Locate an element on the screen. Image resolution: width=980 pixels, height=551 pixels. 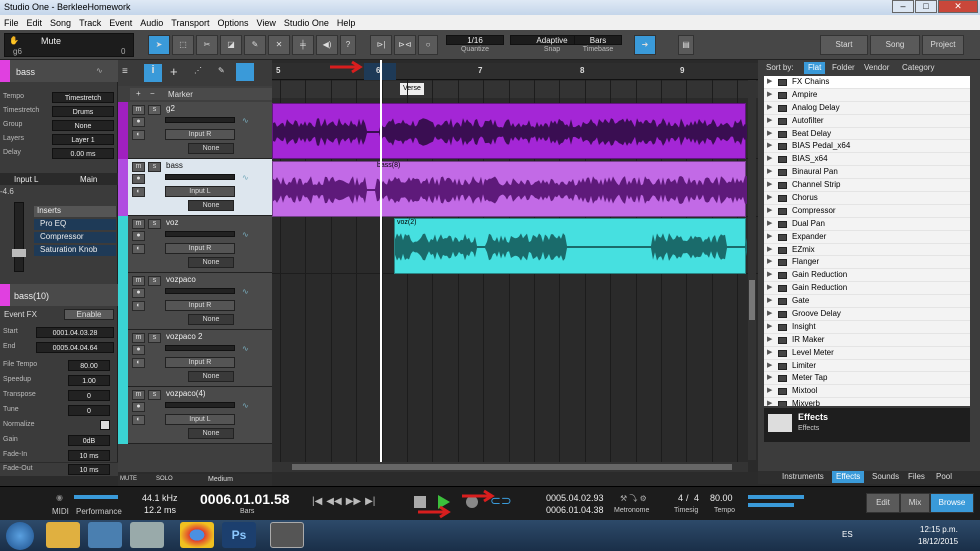
track-input-select: Input L is located at coordinates (200, 191).